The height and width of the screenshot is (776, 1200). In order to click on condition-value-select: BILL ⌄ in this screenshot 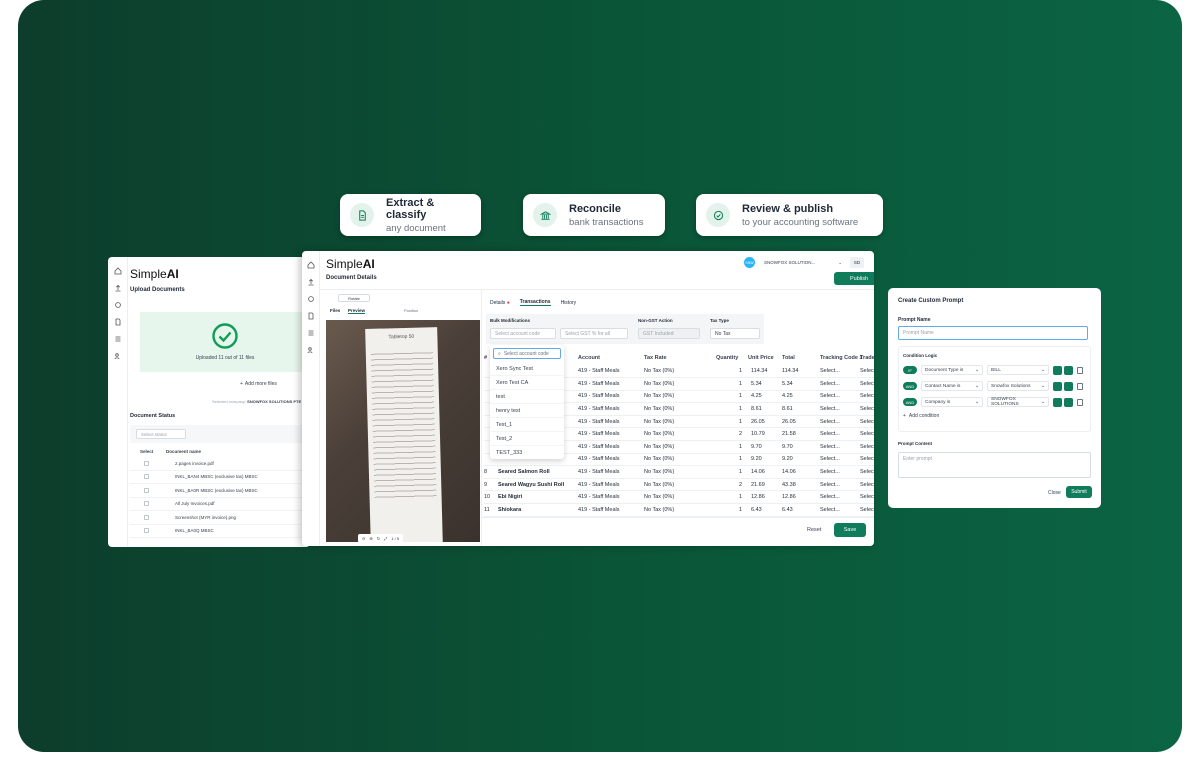, I will do `click(1018, 370)`.